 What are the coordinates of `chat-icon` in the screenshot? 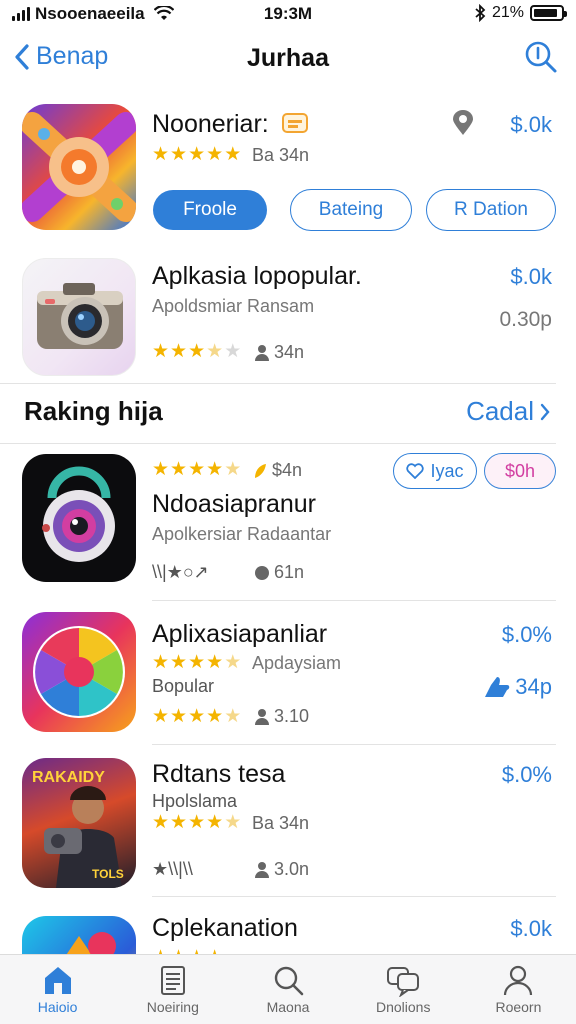 It's located at (403, 982).